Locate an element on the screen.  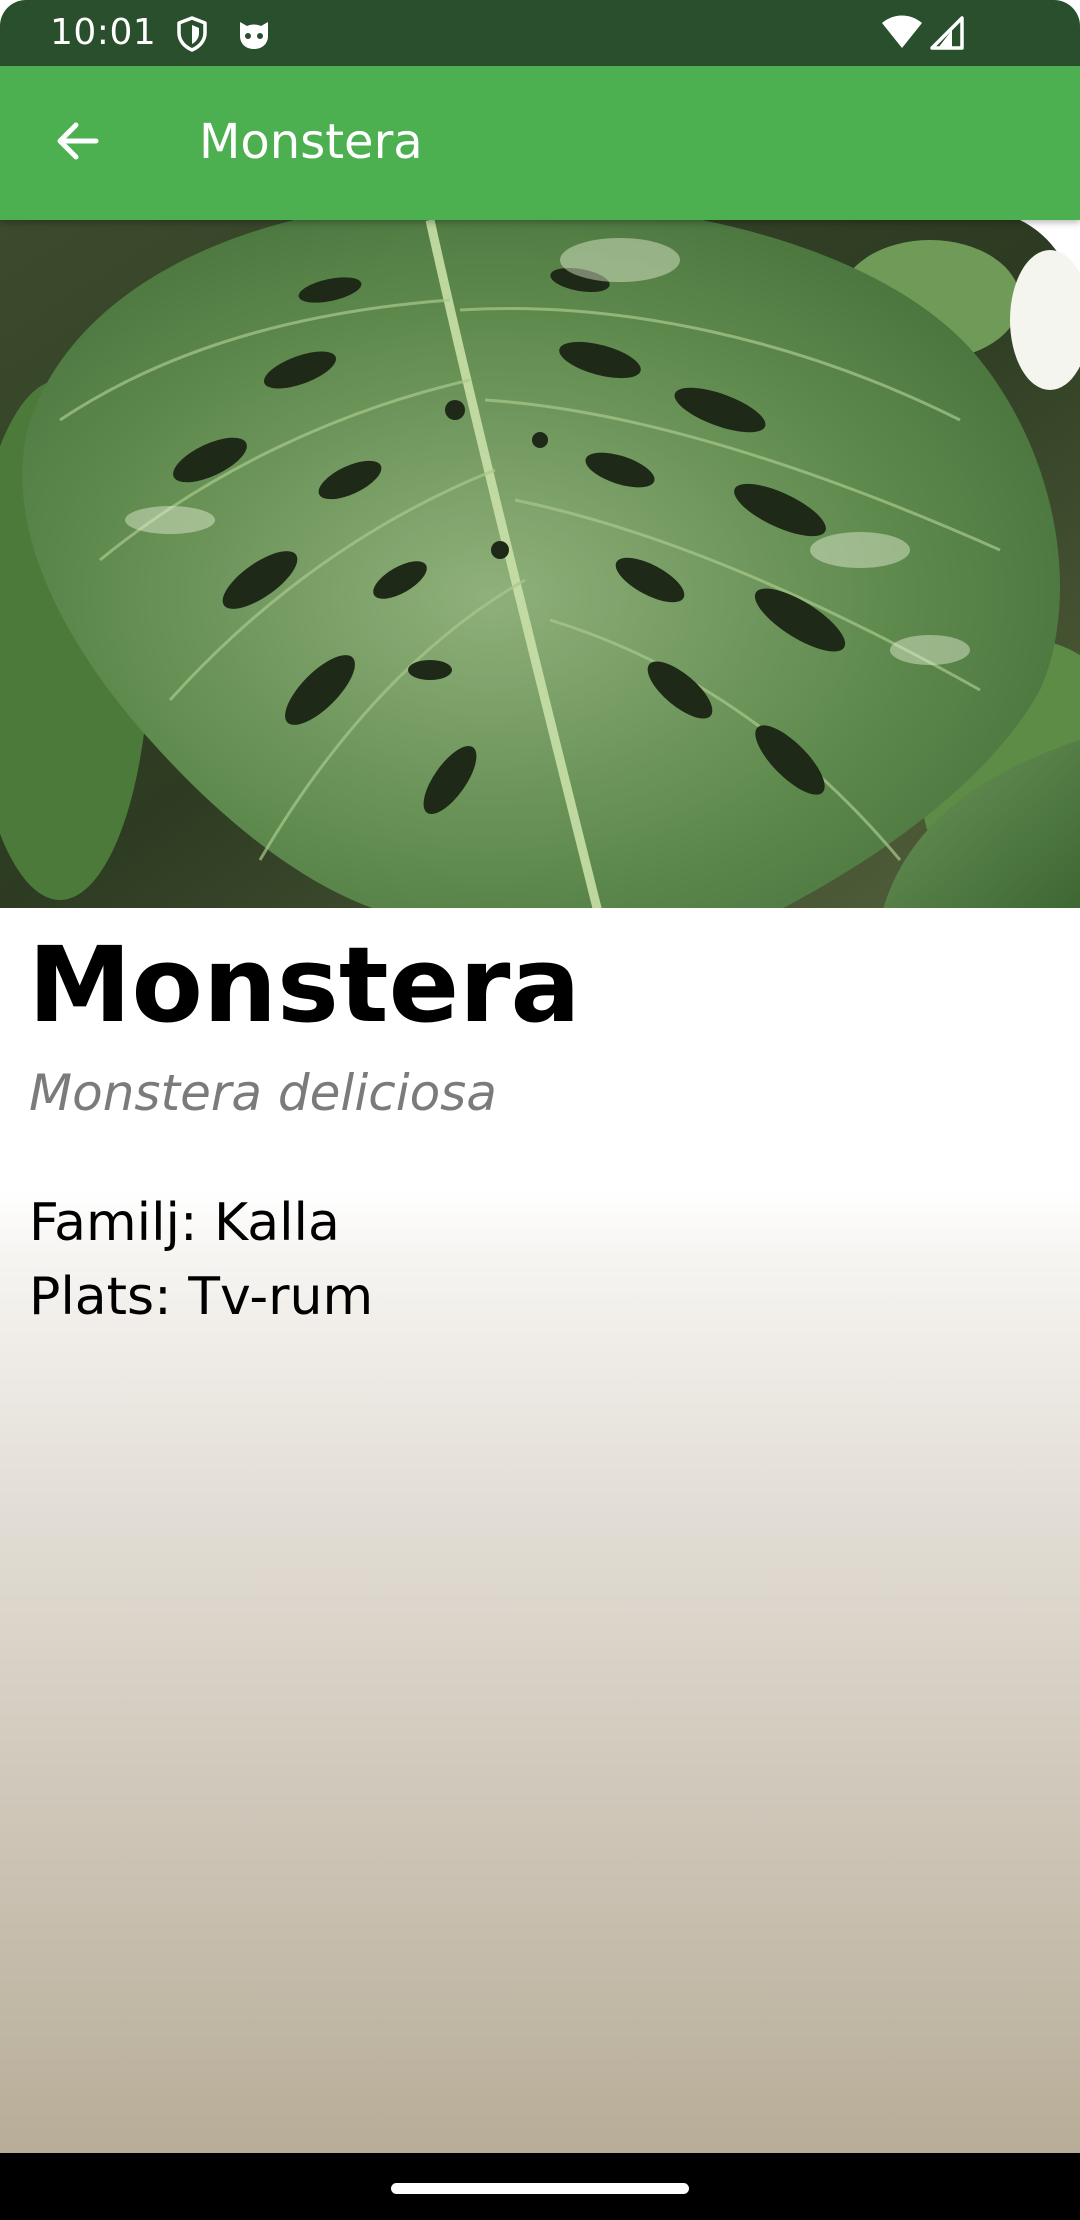
arrow-back-icon is located at coordinates (77, 143).